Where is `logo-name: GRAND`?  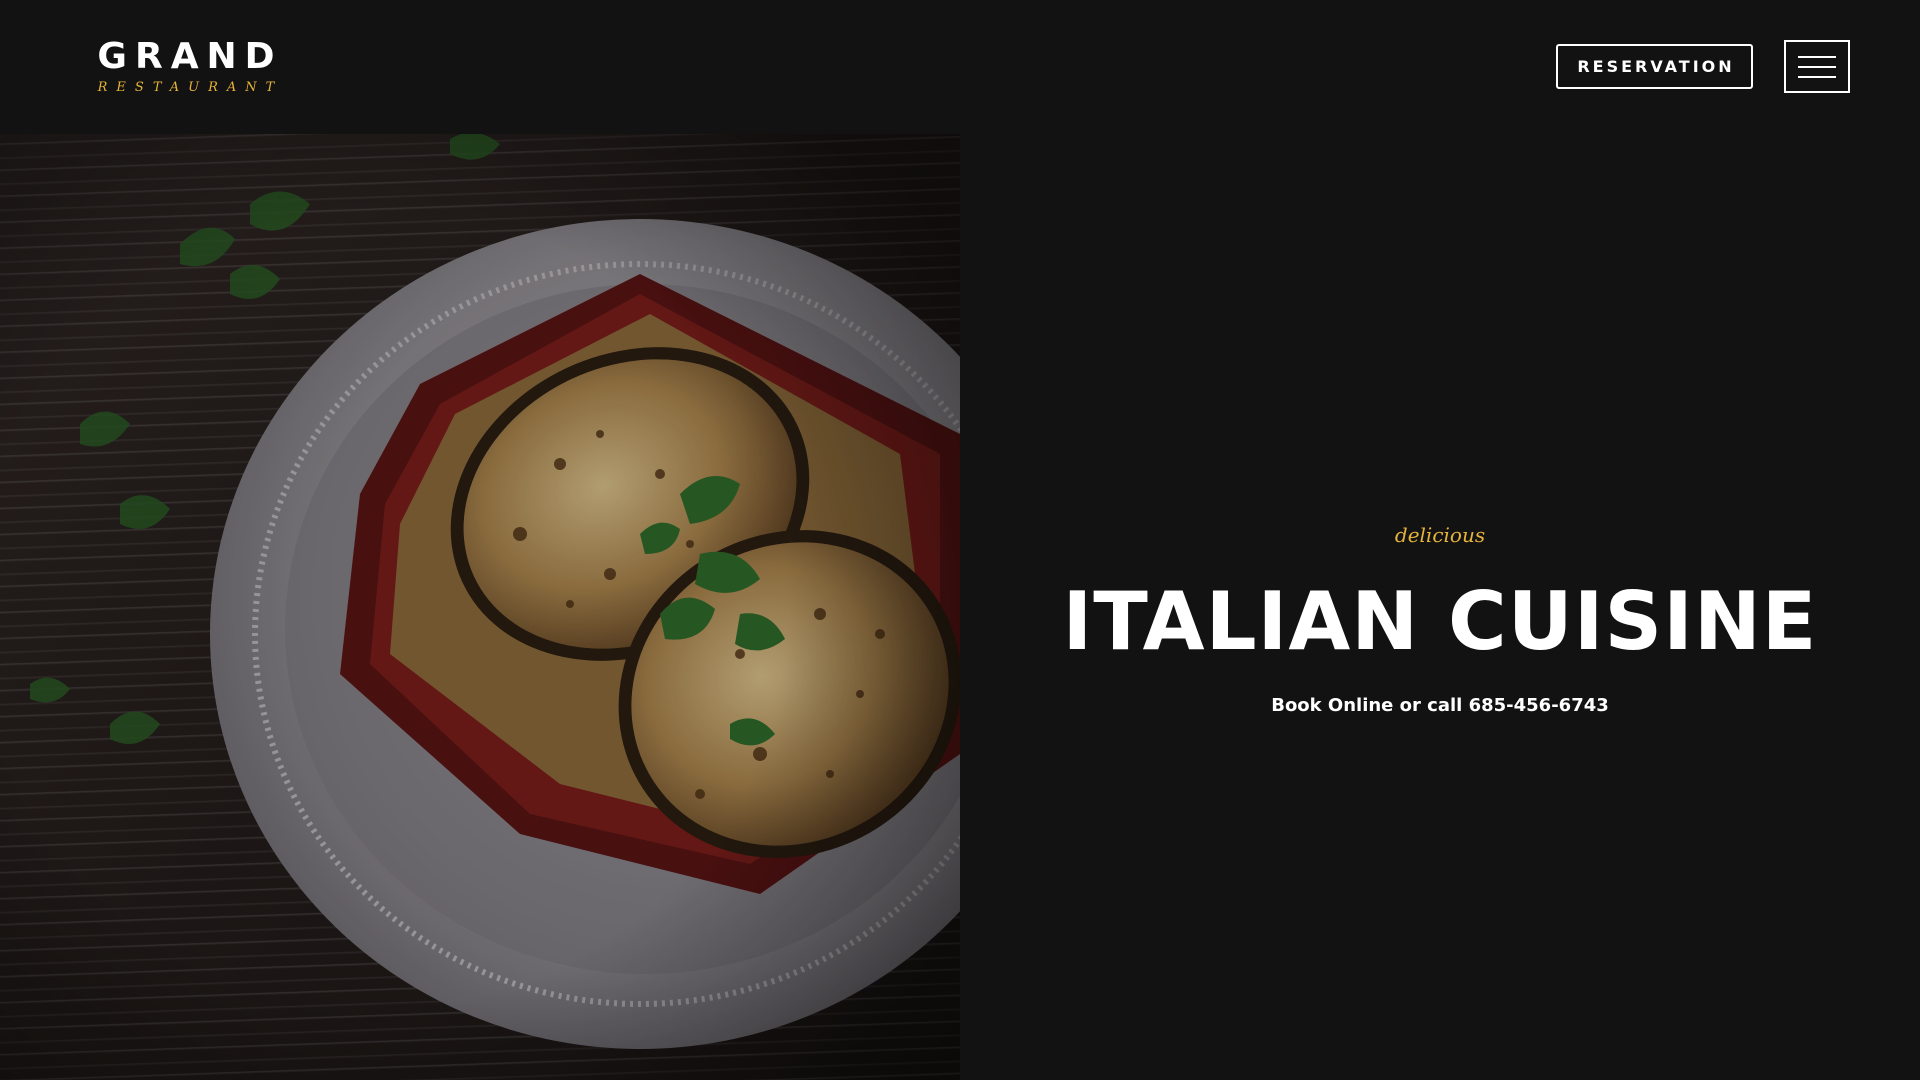
logo-name: GRAND is located at coordinates (190, 56).